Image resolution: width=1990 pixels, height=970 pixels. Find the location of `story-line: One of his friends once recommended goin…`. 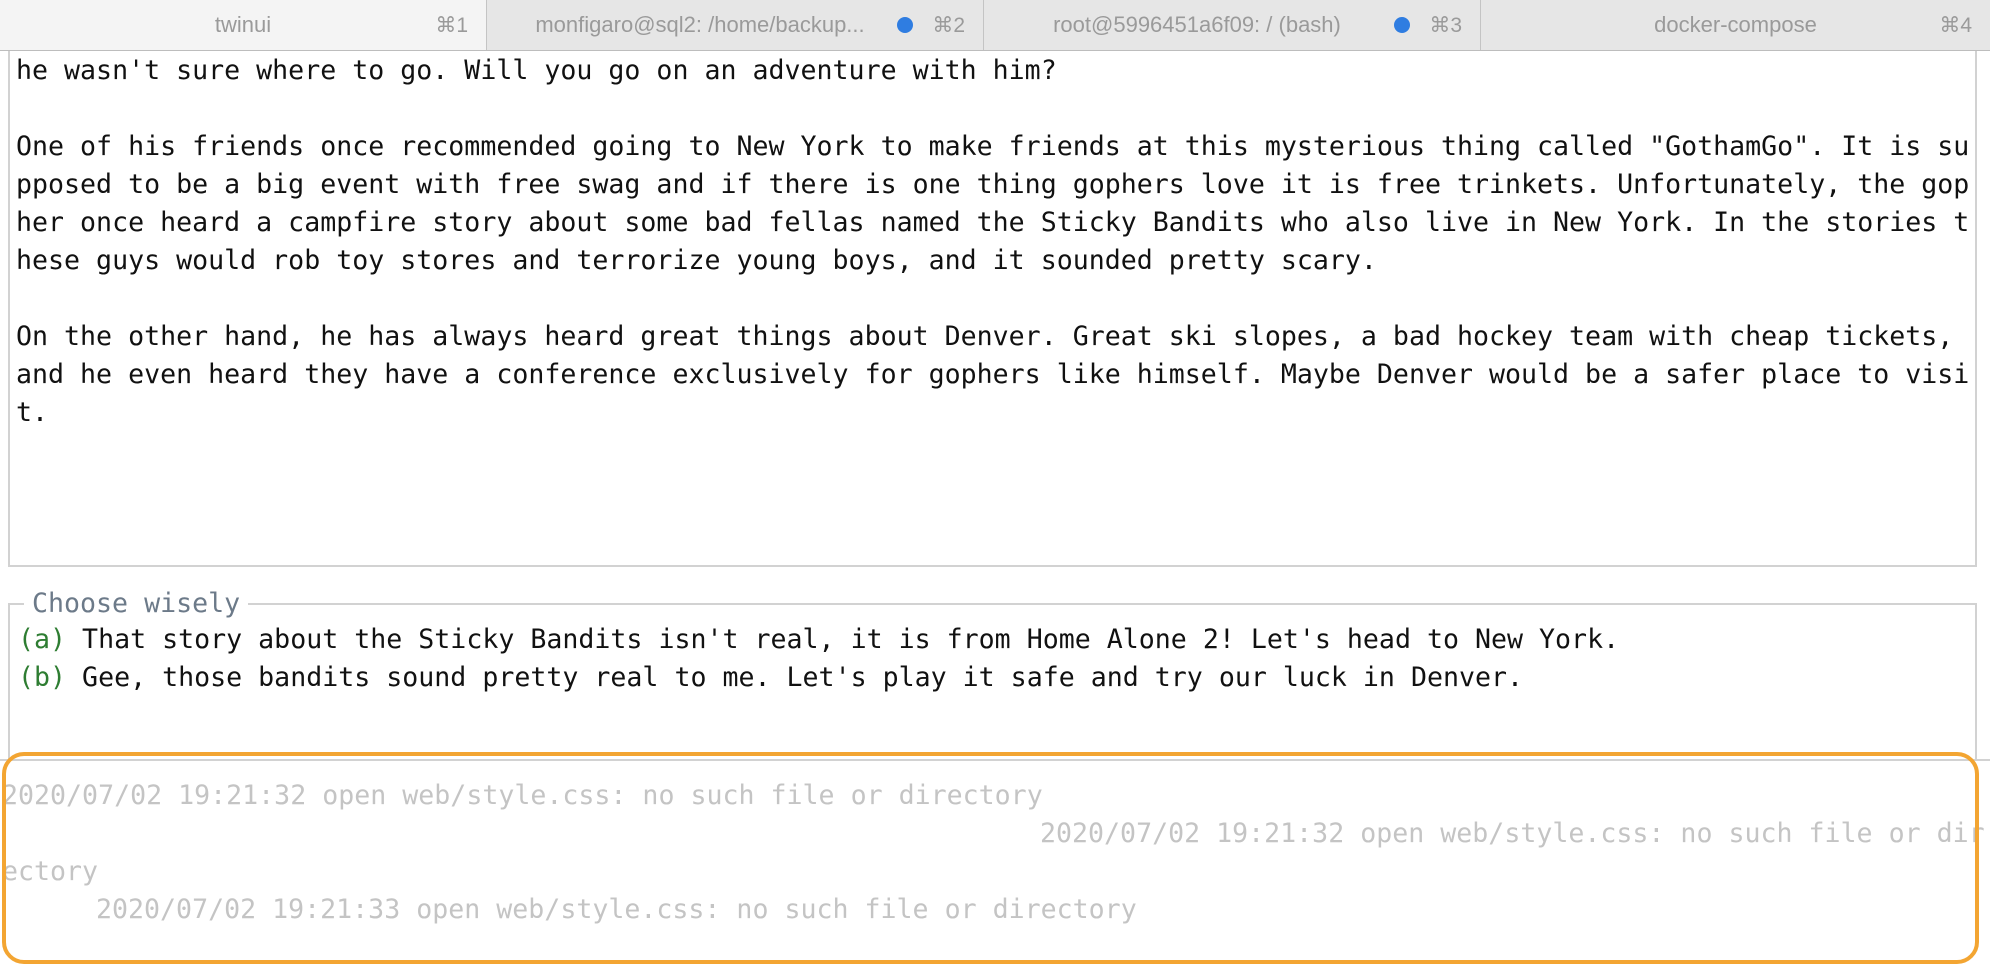

story-line: One of his friends once recommended goin… is located at coordinates (993, 146).